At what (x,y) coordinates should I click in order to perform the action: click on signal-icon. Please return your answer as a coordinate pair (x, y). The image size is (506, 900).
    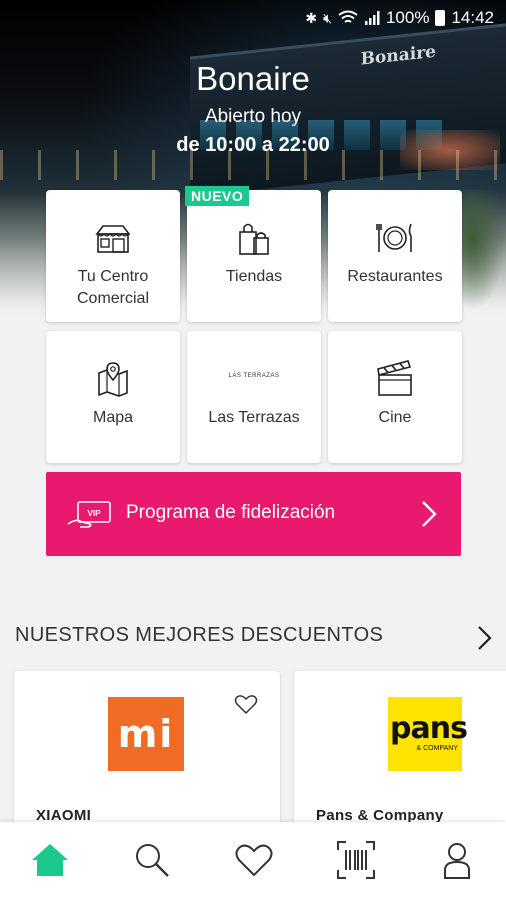
    Looking at the image, I should click on (372, 18).